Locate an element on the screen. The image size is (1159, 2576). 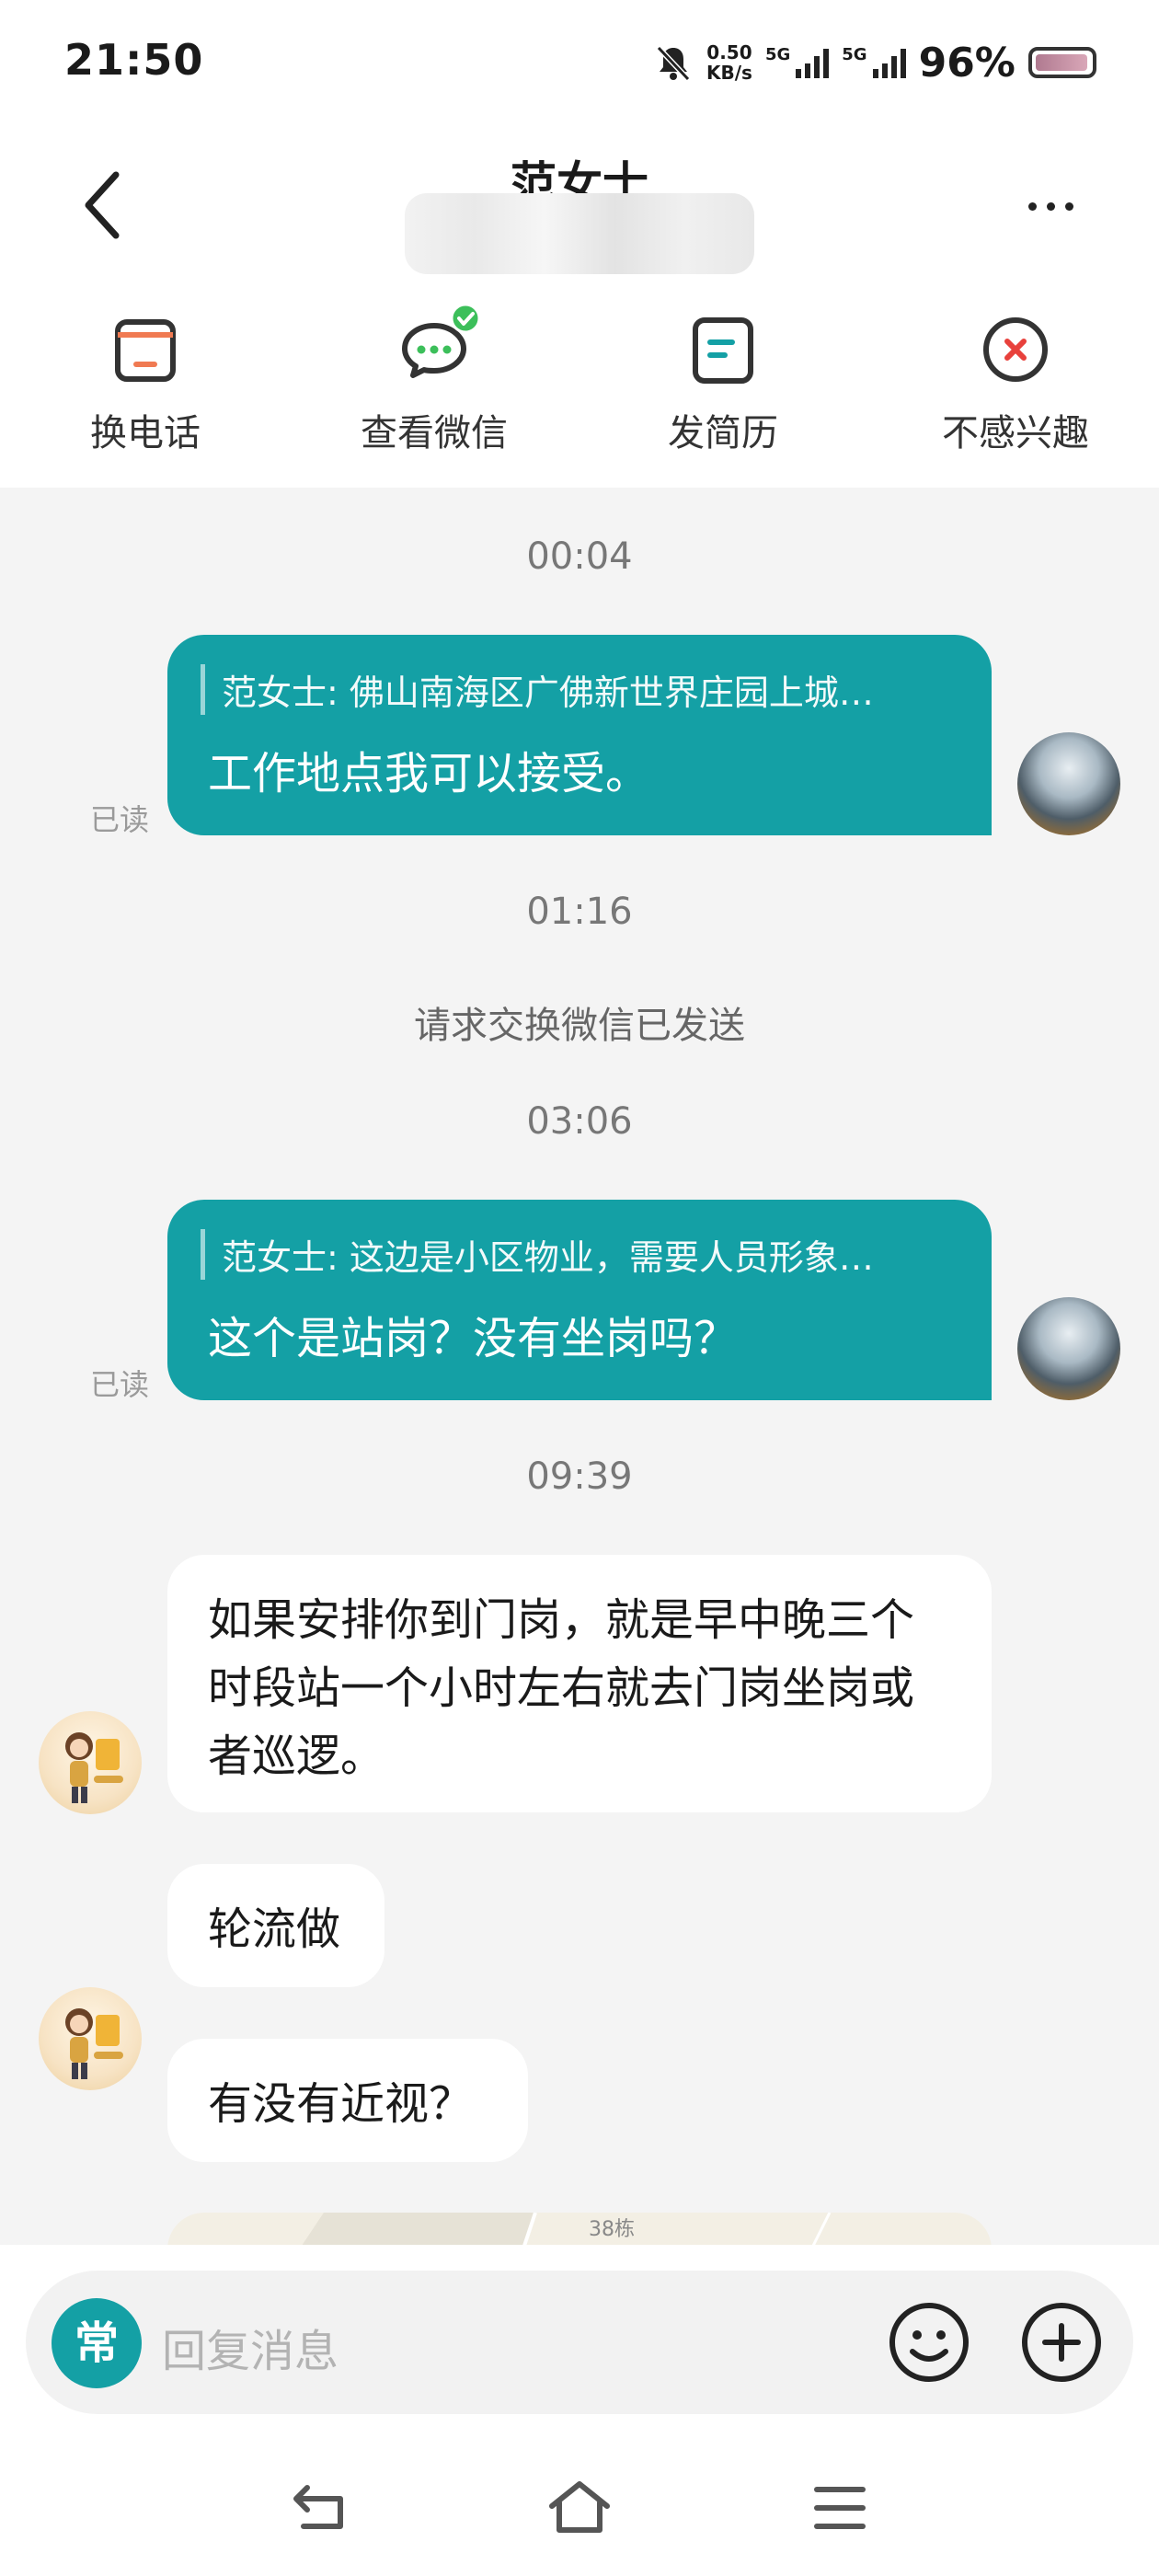
network-type-2: 5G is located at coordinates (854, 54).